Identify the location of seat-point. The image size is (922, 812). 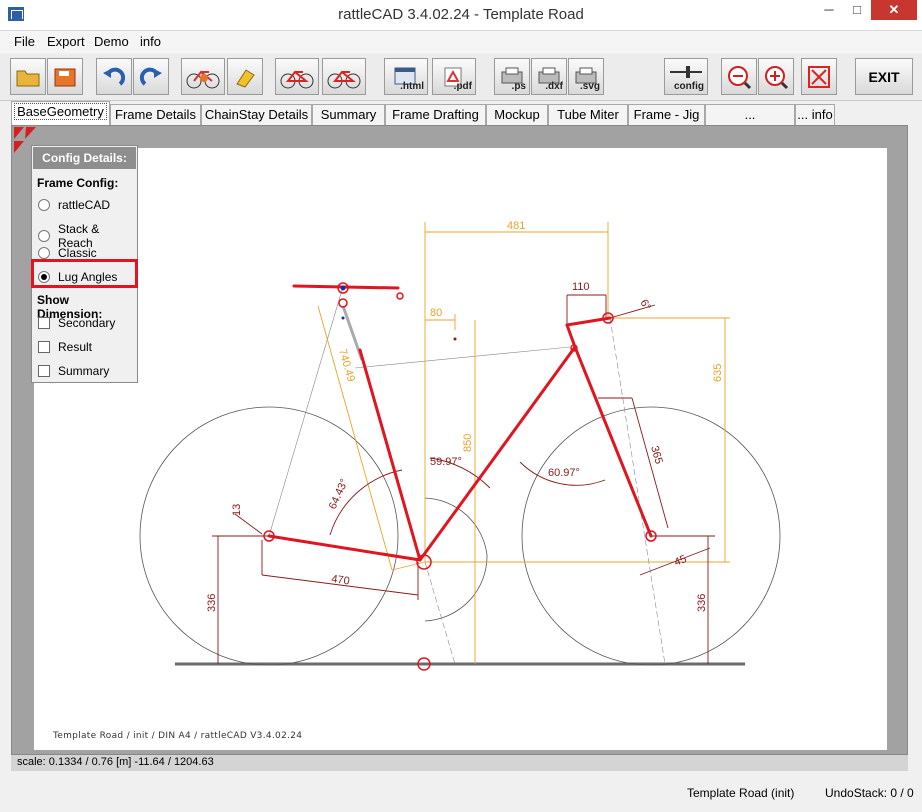
(343, 318).